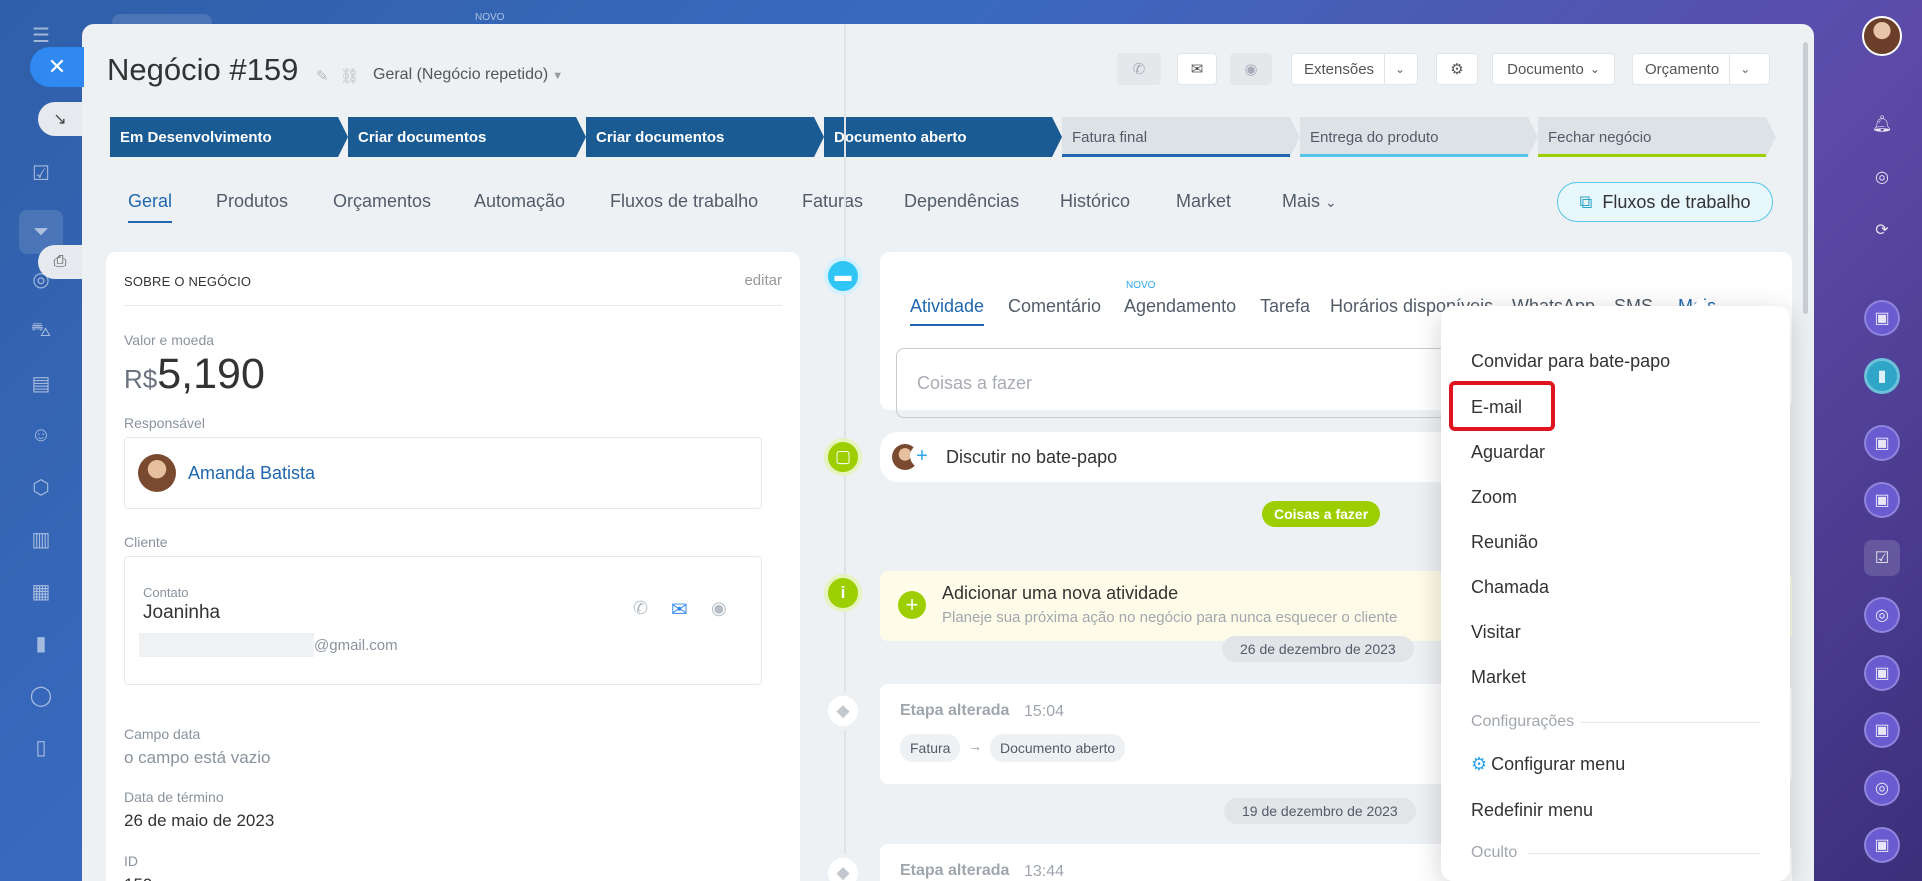 The height and width of the screenshot is (881, 1922). I want to click on menu-item-reuniao: Reunião, so click(1504, 542).